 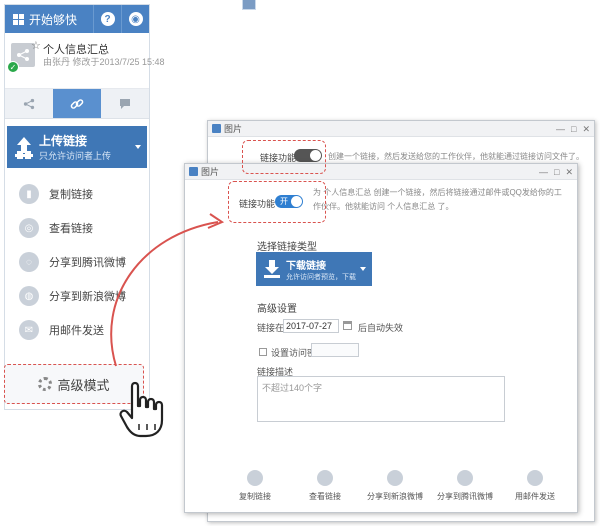 What do you see at coordinates (395, 478) in the screenshot?
I see `sina-weibo-icon` at bounding box center [395, 478].